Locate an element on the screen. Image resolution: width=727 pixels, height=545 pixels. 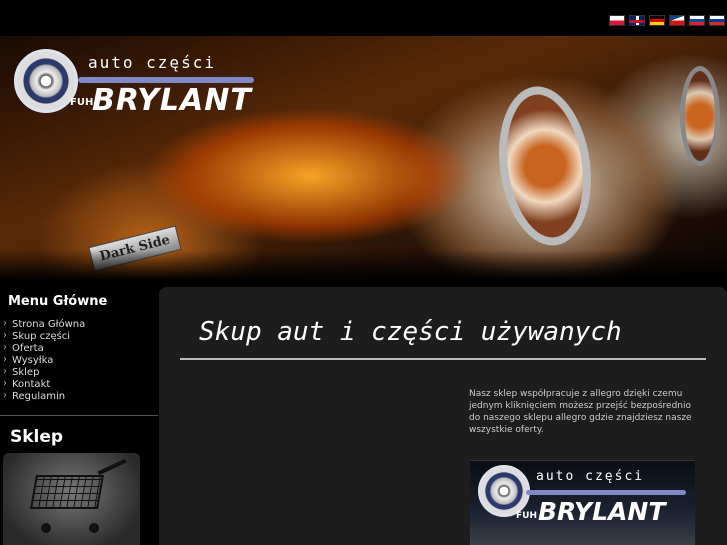
promo-brand: BRYLANT is located at coordinates (602, 511).